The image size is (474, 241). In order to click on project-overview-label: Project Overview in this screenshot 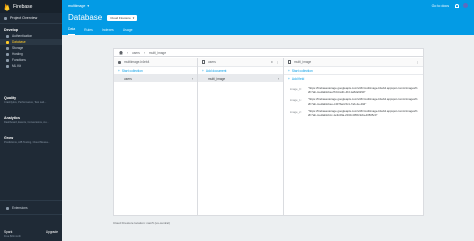, I will do `click(24, 18)`.